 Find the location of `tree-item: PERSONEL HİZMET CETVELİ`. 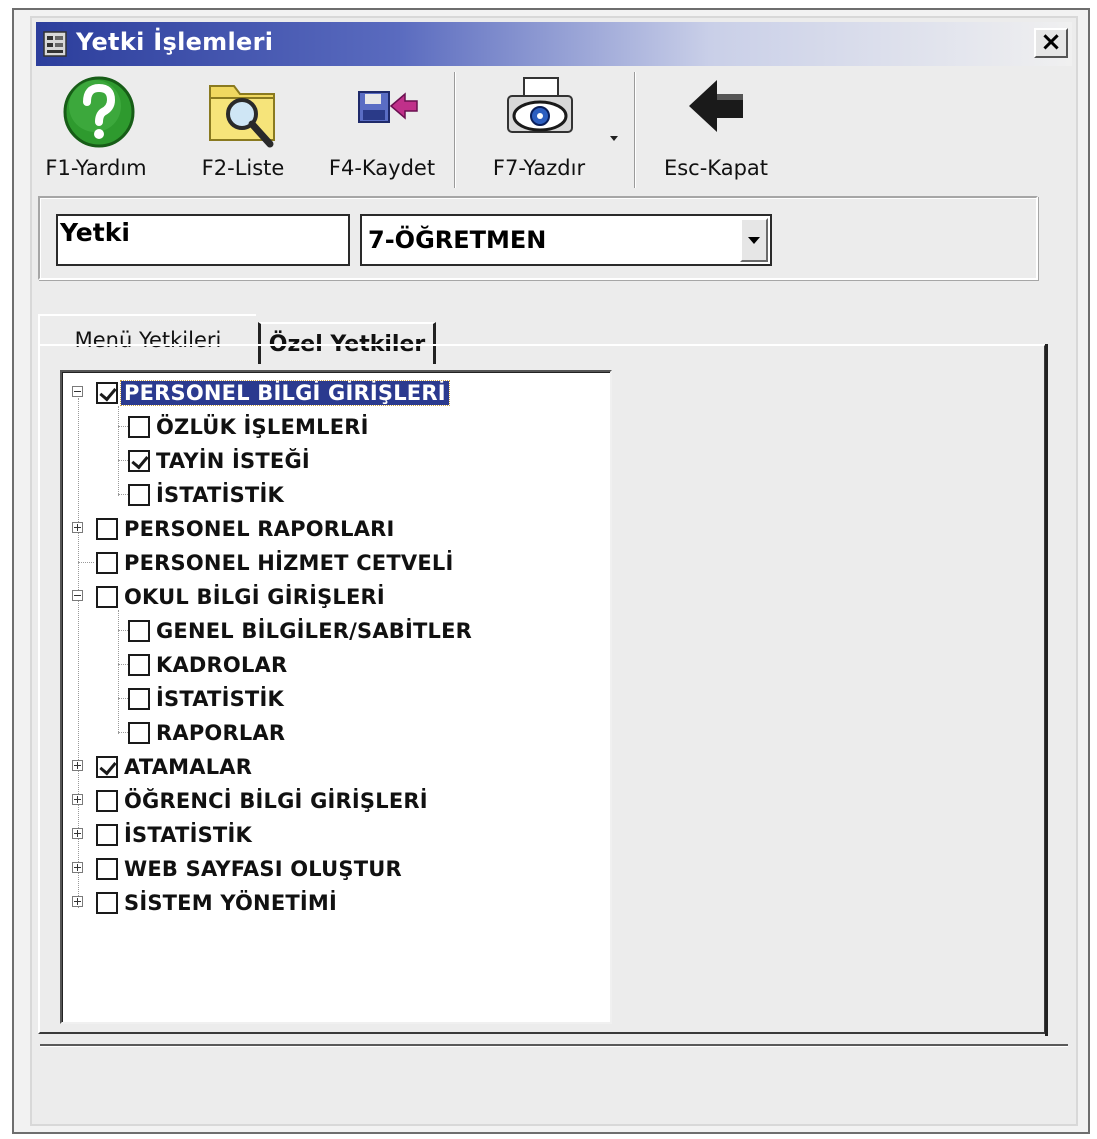

tree-item: PERSONEL HİZMET CETVELİ is located at coordinates (276, 563).